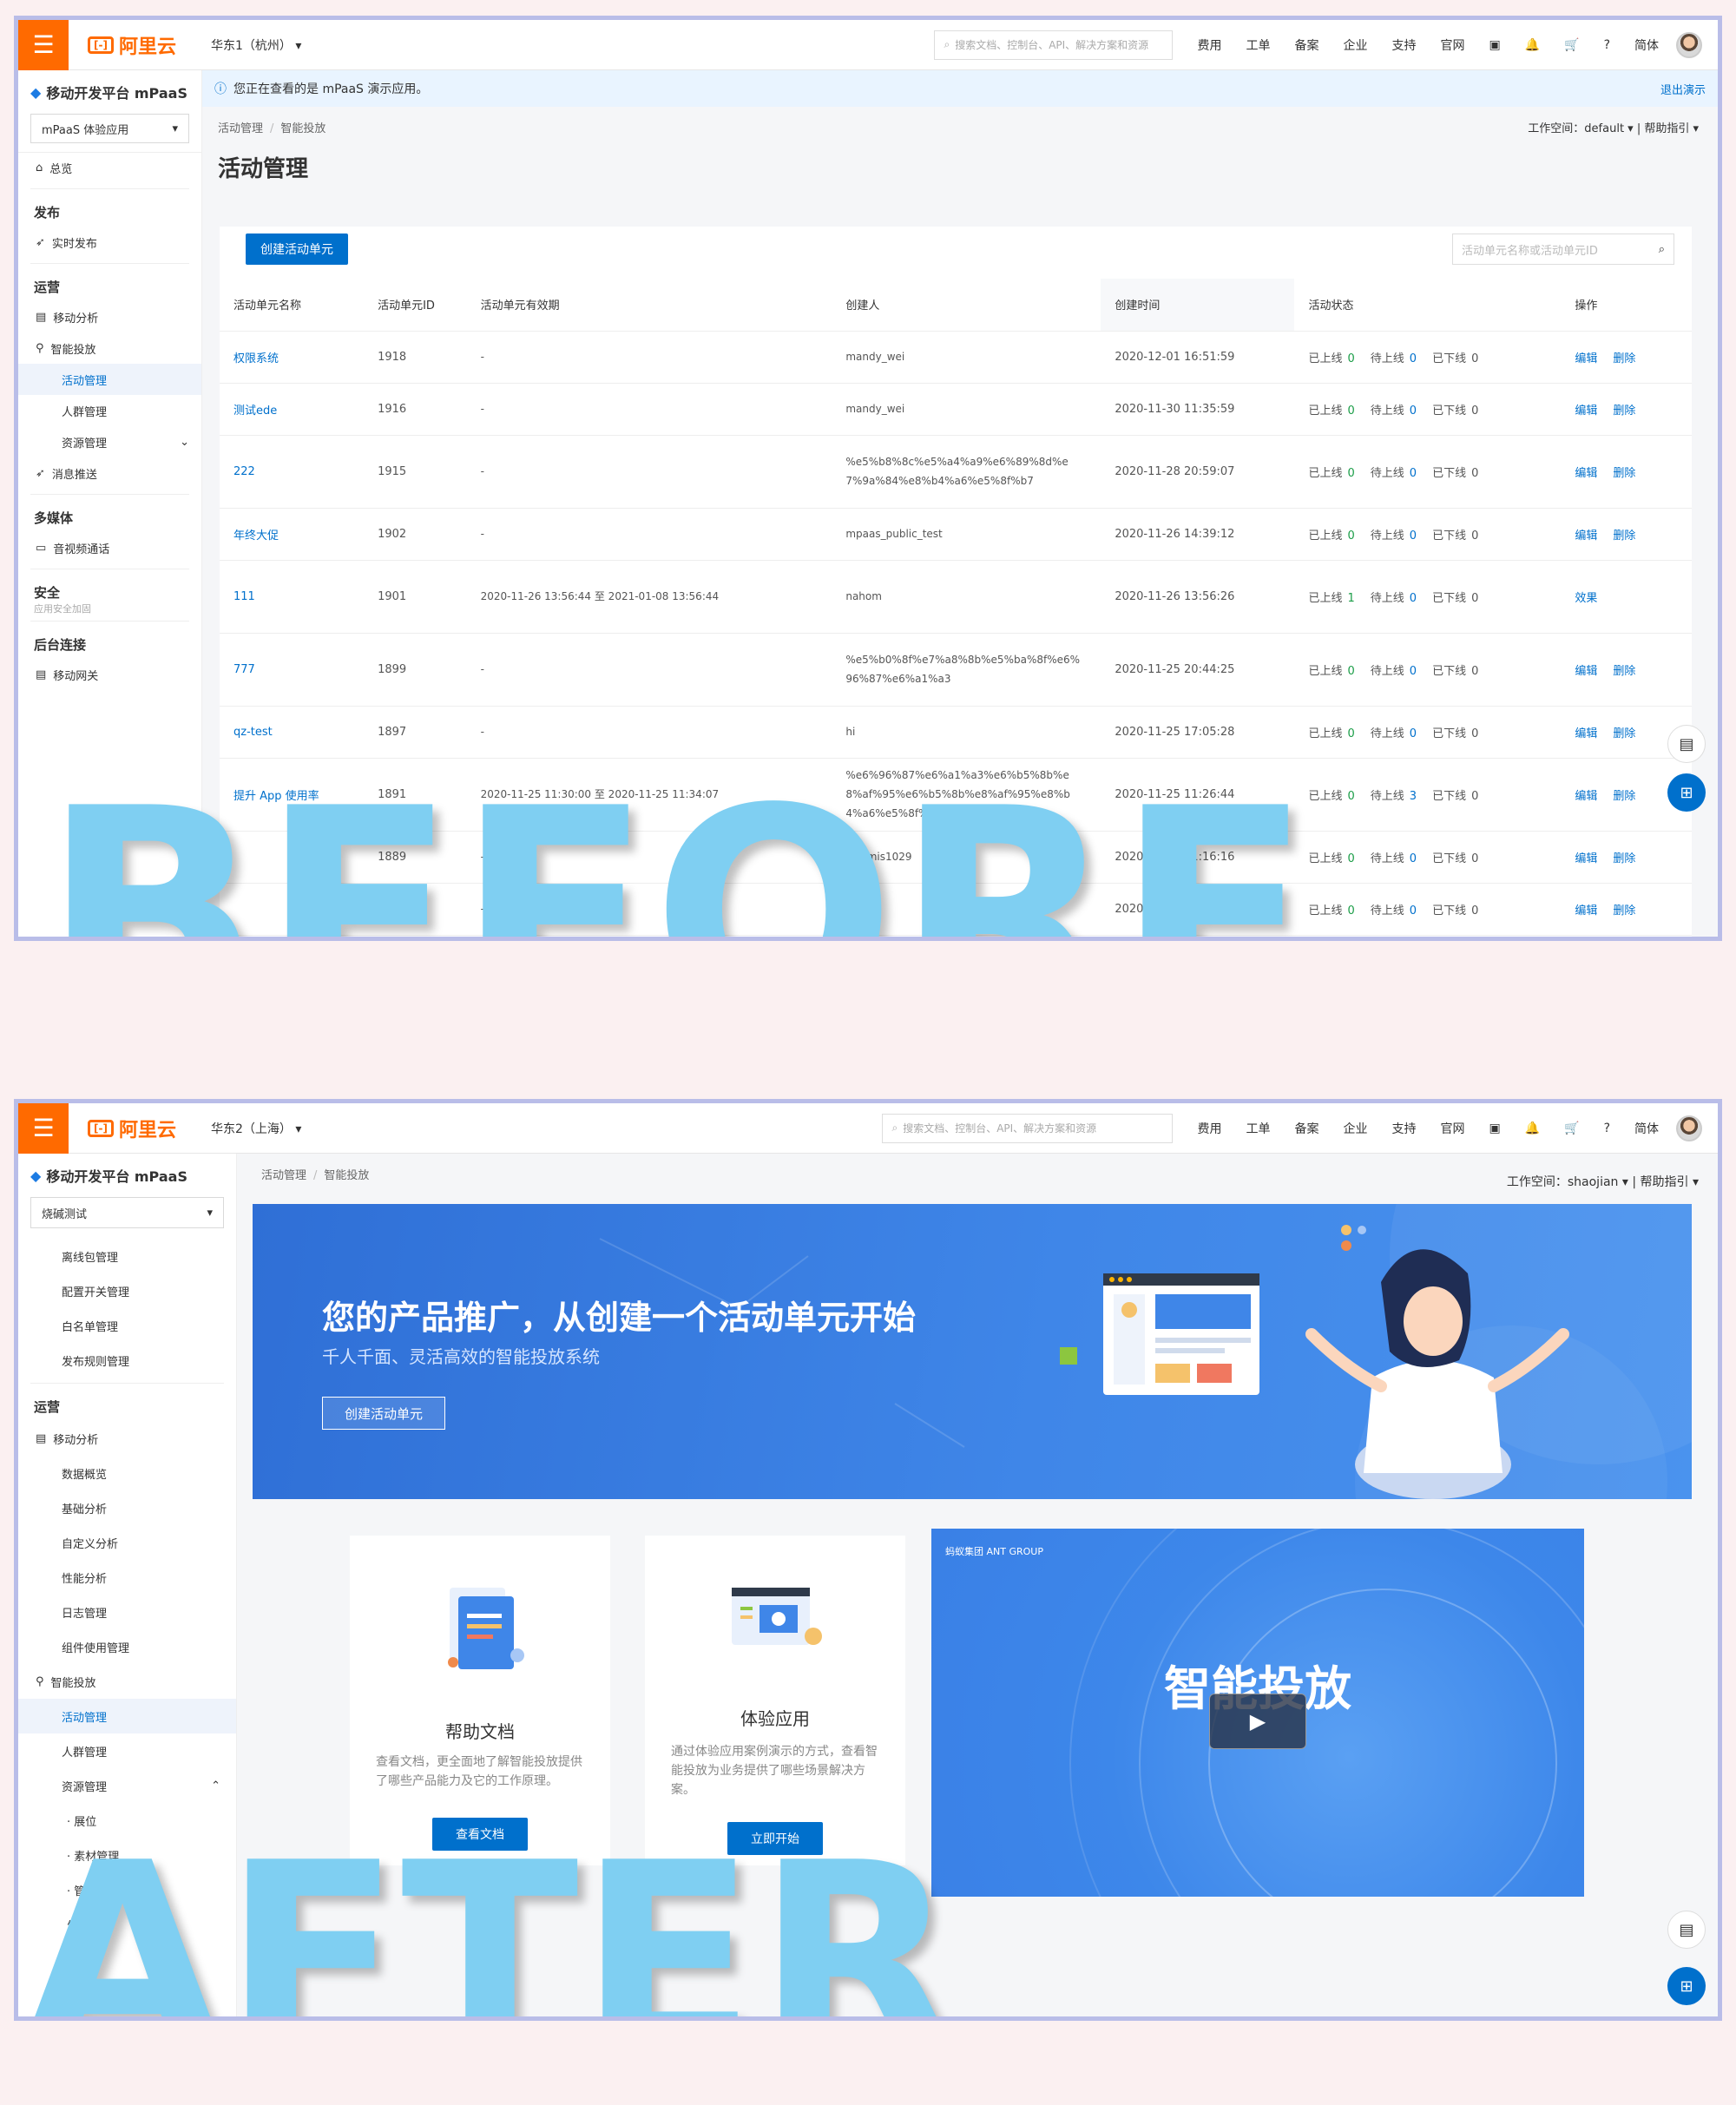 The width and height of the screenshot is (1736, 2105). Describe the element at coordinates (109, 168) in the screenshot. I see `sidebar-item-overview: ⌂ 总览` at that location.